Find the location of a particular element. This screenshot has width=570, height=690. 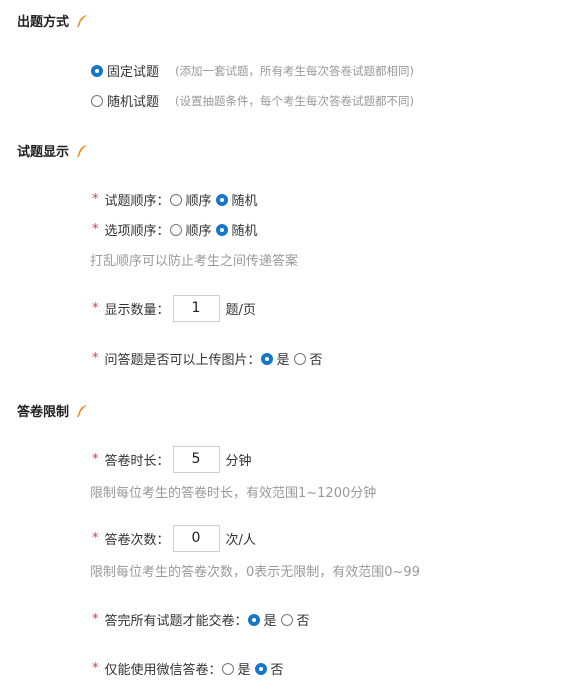

option-order-random-radio: 随机 is located at coordinates (238, 229).